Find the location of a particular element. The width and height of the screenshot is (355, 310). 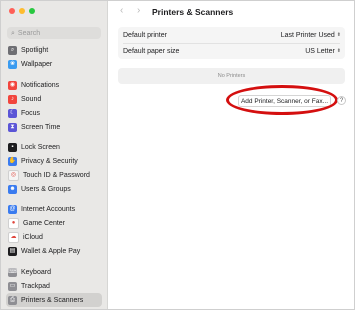

sidebar-item-trackpad: ▭ Trackpad is located at coordinates (54, 286).